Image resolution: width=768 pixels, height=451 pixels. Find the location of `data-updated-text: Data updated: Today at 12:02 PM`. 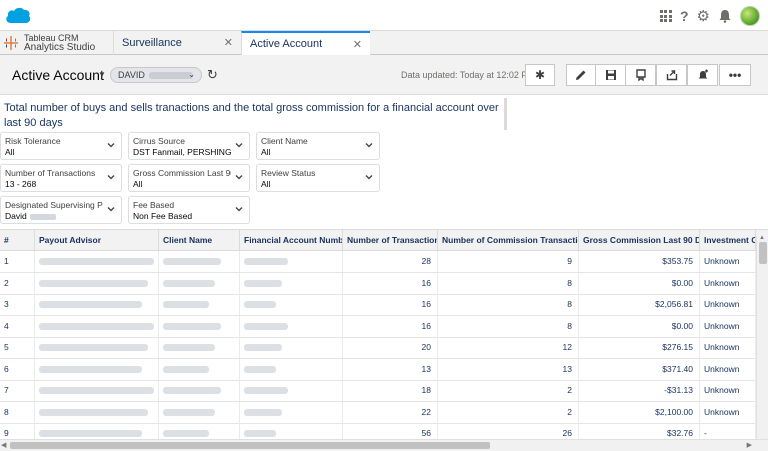

data-updated-text: Data updated: Today at 12:02 PM is located at coordinates (468, 75).